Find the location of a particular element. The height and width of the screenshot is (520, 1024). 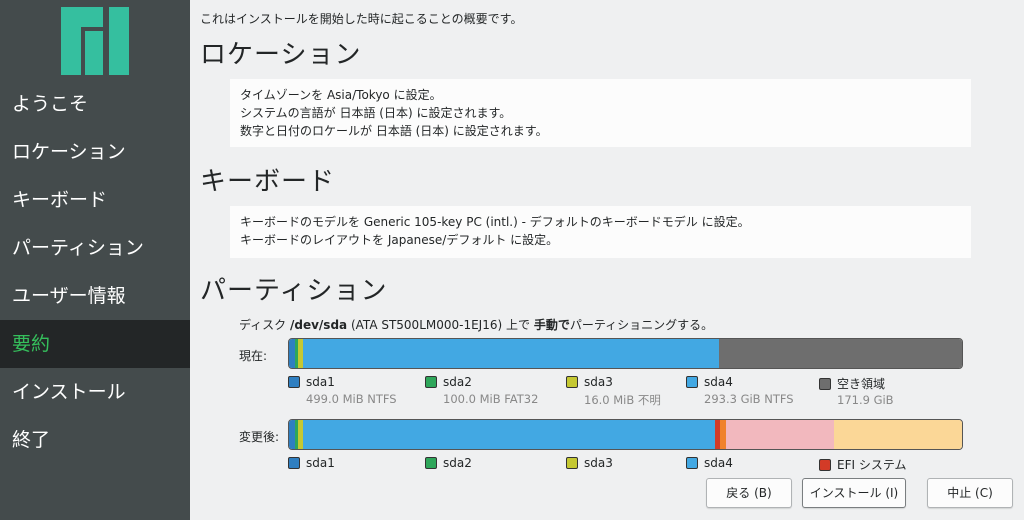

manjaro-logo-icon is located at coordinates (95, 41).